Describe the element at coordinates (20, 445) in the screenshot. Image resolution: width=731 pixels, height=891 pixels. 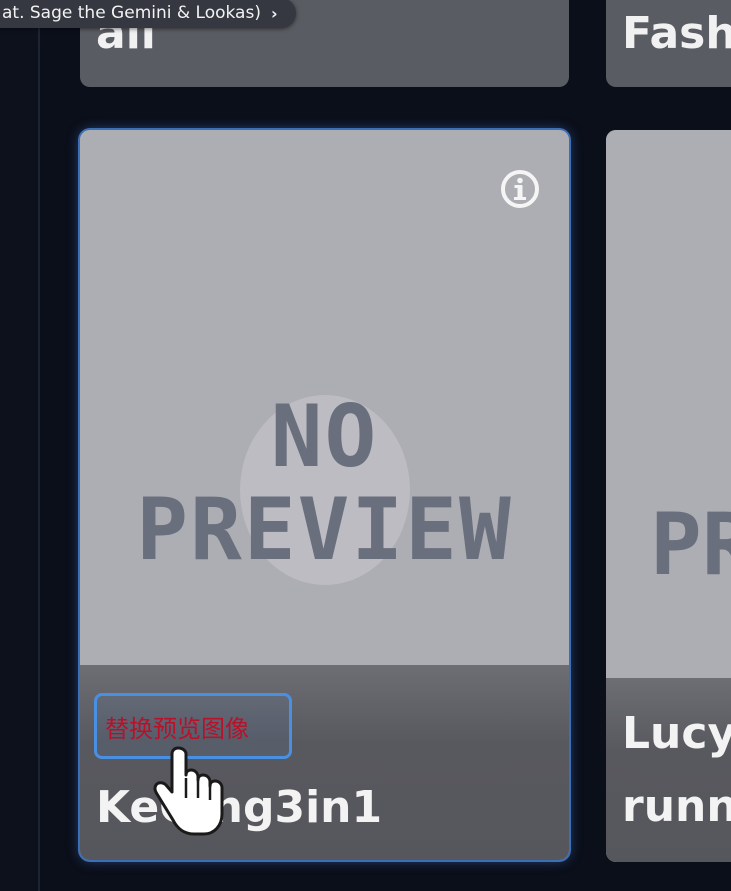
I see `left-sidebar-strip` at that location.